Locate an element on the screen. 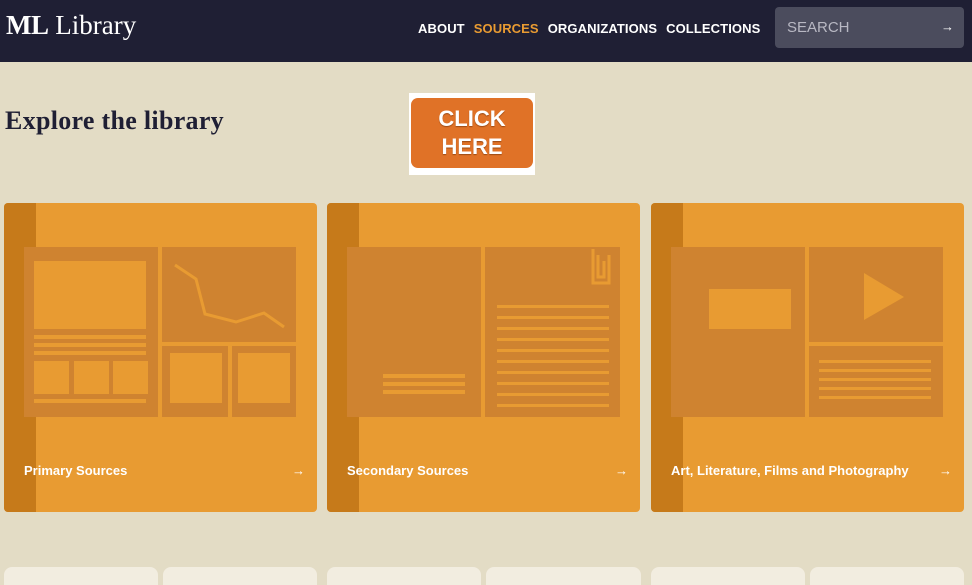 Image resolution: width=972 pixels, height=585 pixels. click-here-line1: CLICK is located at coordinates (472, 118).